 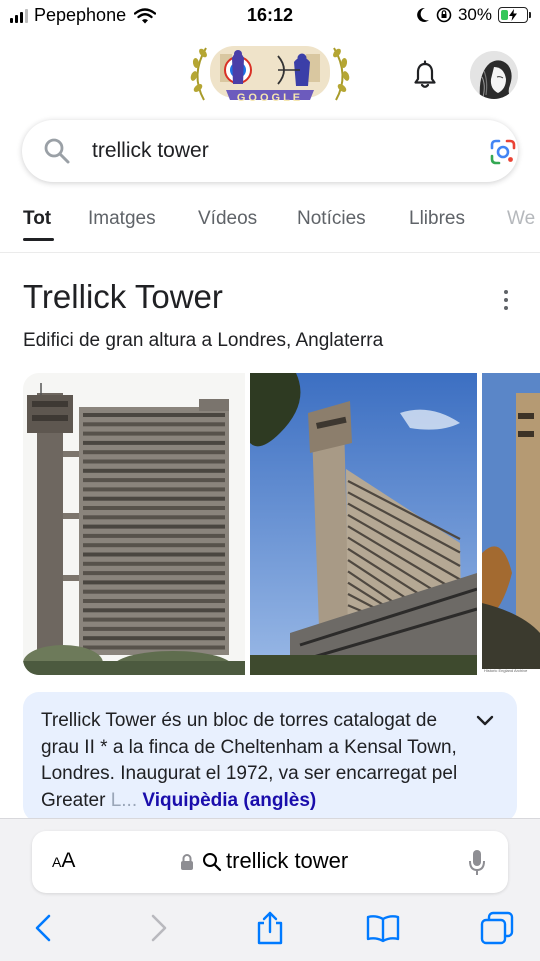 I want to click on tab-noticies: Notícies, so click(x=331, y=219).